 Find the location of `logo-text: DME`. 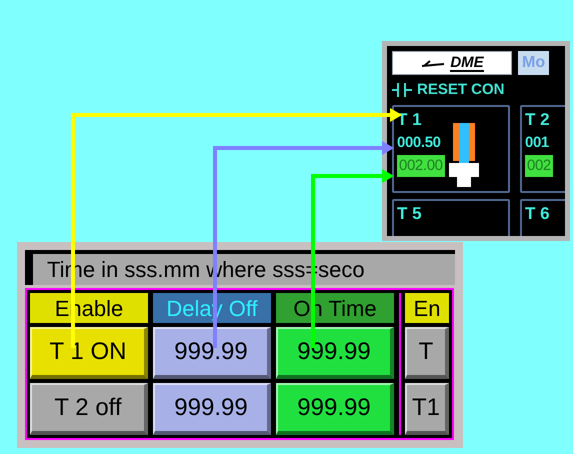

logo-text: DME is located at coordinates (467, 63).